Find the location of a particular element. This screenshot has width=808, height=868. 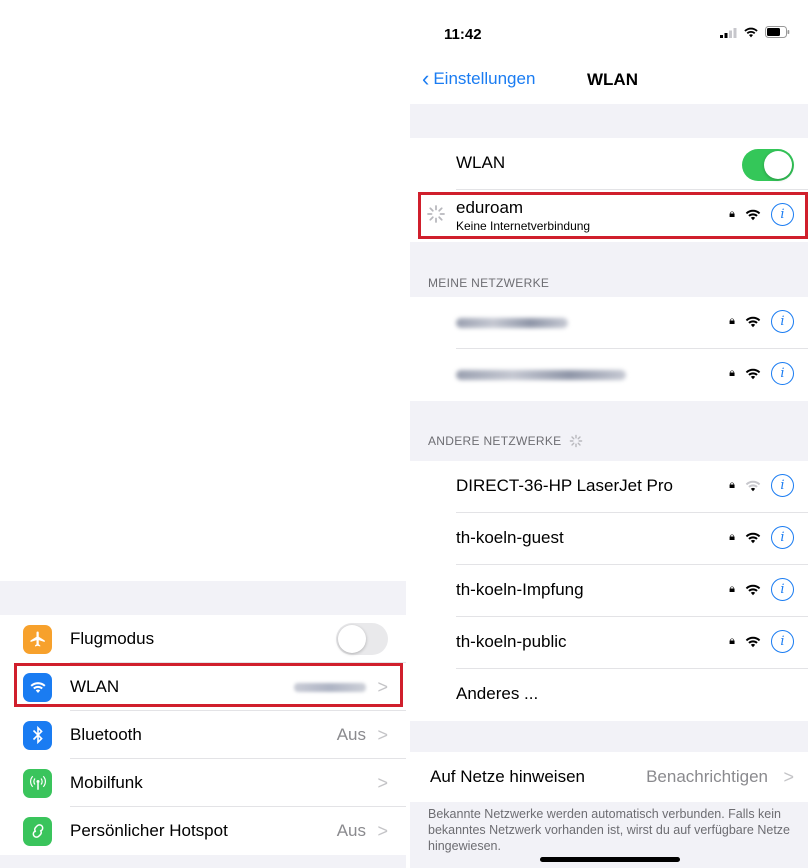

connected-highlight-box is located at coordinates (613, 215).